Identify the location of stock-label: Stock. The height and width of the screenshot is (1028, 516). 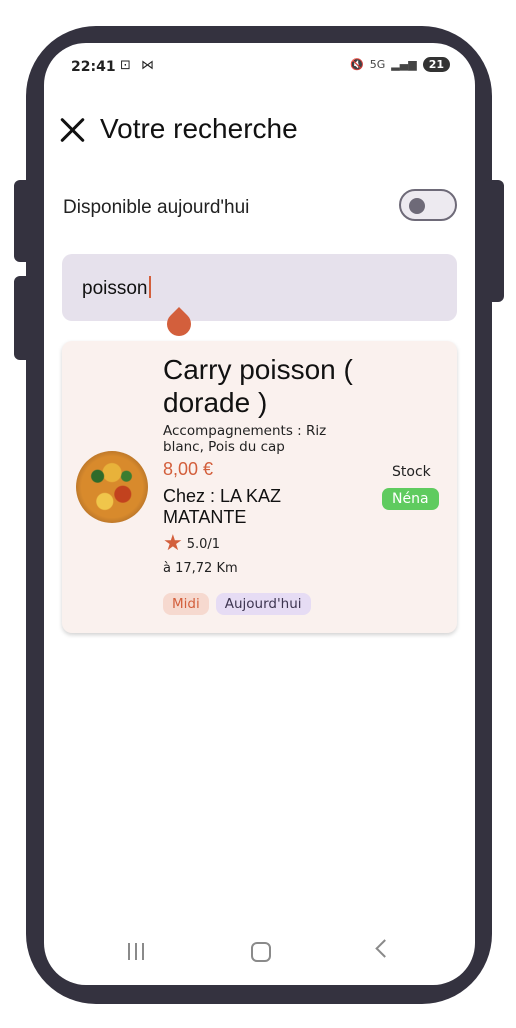
(411, 472).